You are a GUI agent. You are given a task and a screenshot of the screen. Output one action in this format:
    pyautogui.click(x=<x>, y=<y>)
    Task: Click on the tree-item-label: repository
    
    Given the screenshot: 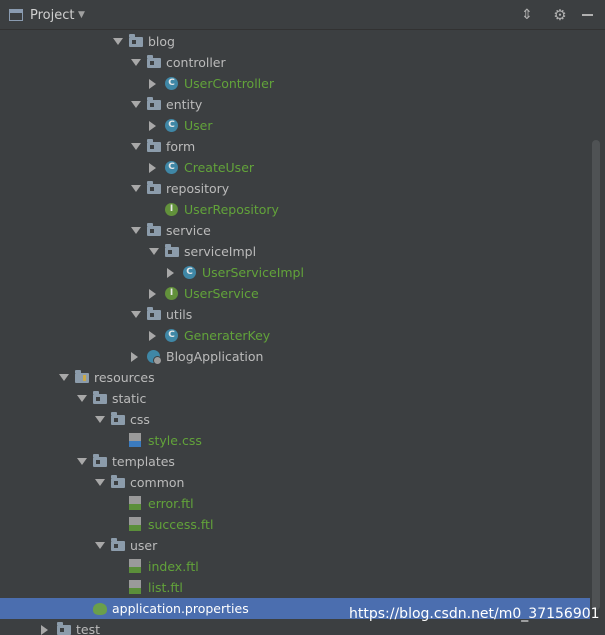 What is the action you would take?
    pyautogui.click(x=198, y=188)
    